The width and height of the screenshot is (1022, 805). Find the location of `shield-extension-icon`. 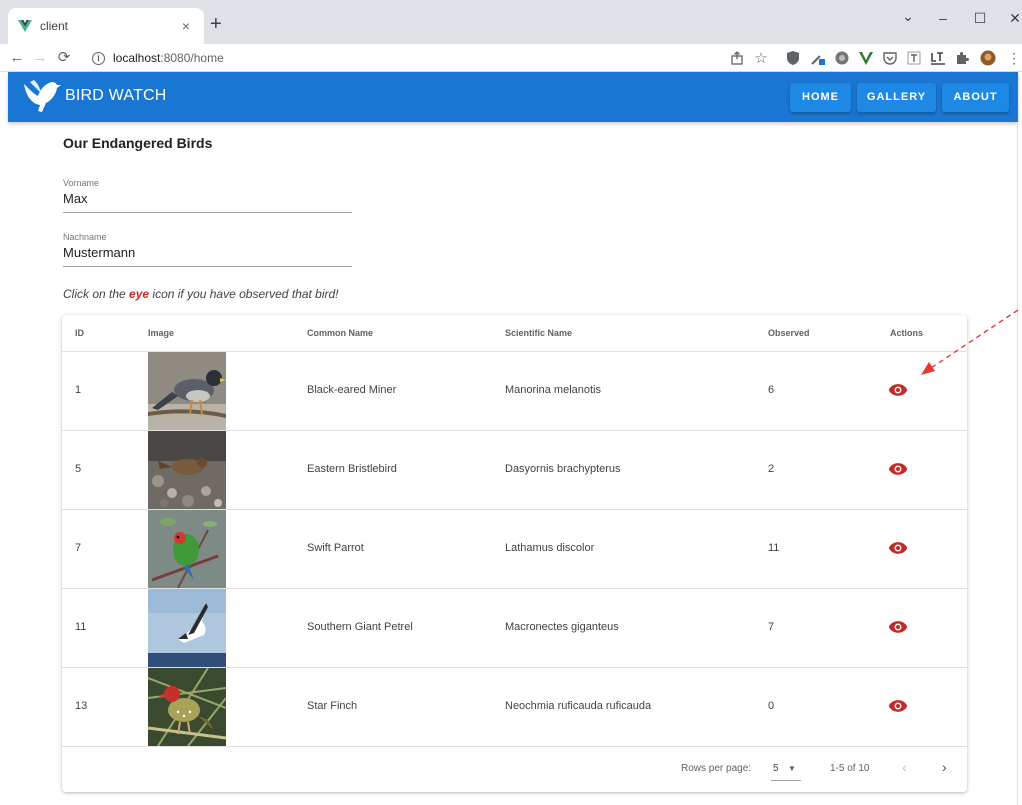

shield-extension-icon is located at coordinates (793, 58).